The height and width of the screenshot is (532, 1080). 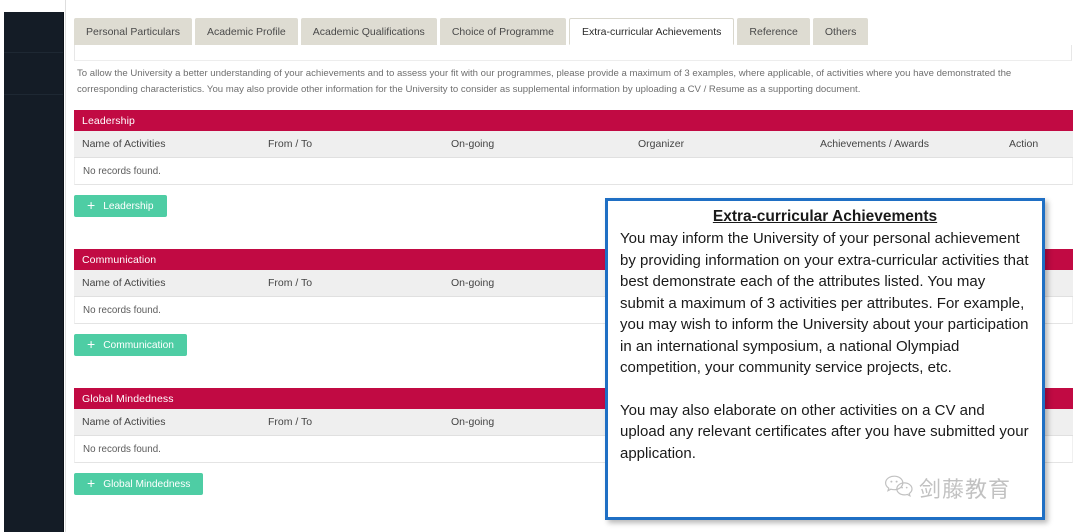 I want to click on section-header: Leadership, so click(x=573, y=120).